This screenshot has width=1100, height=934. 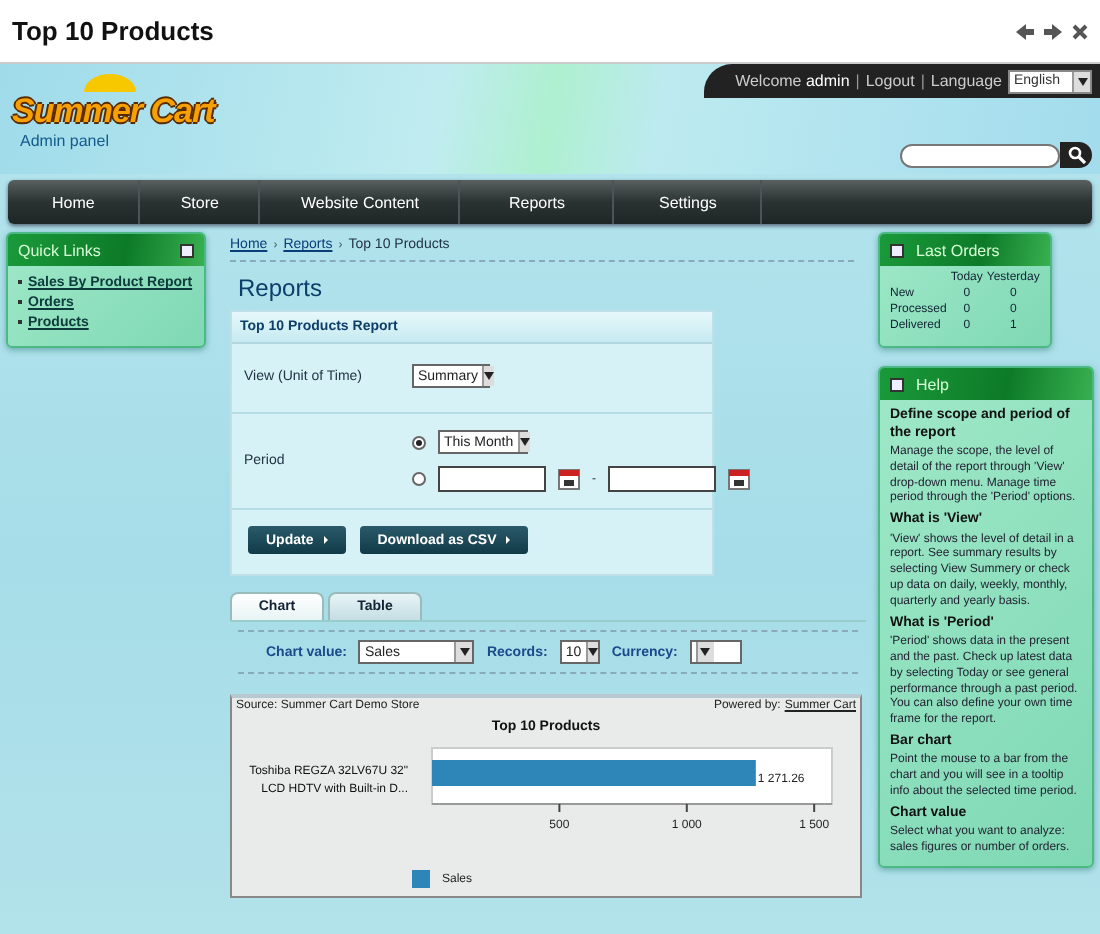 What do you see at coordinates (1080, 31) in the screenshot?
I see `close-icon` at bounding box center [1080, 31].